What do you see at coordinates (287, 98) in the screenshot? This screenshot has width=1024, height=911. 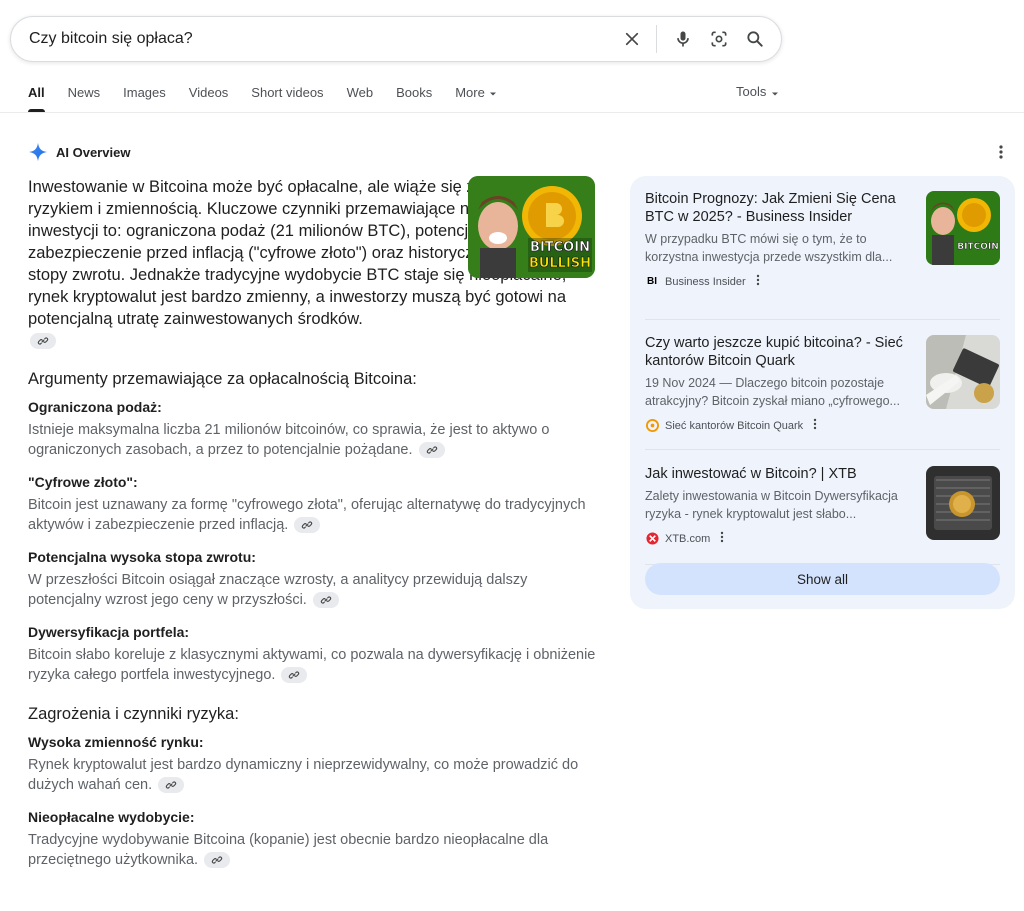 I see `tab-short-videos: Short videos` at bounding box center [287, 98].